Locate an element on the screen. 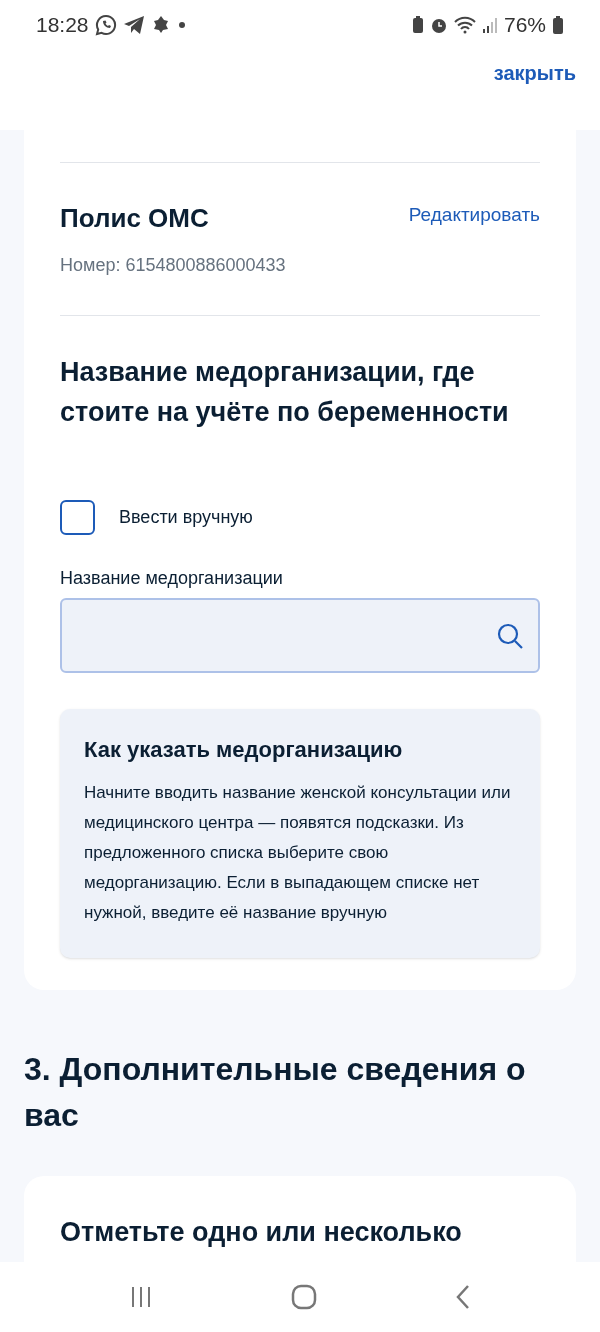 Image resolution: width=600 pixels, height=1332 pixels. policy-title: Полис ОМС is located at coordinates (134, 218).